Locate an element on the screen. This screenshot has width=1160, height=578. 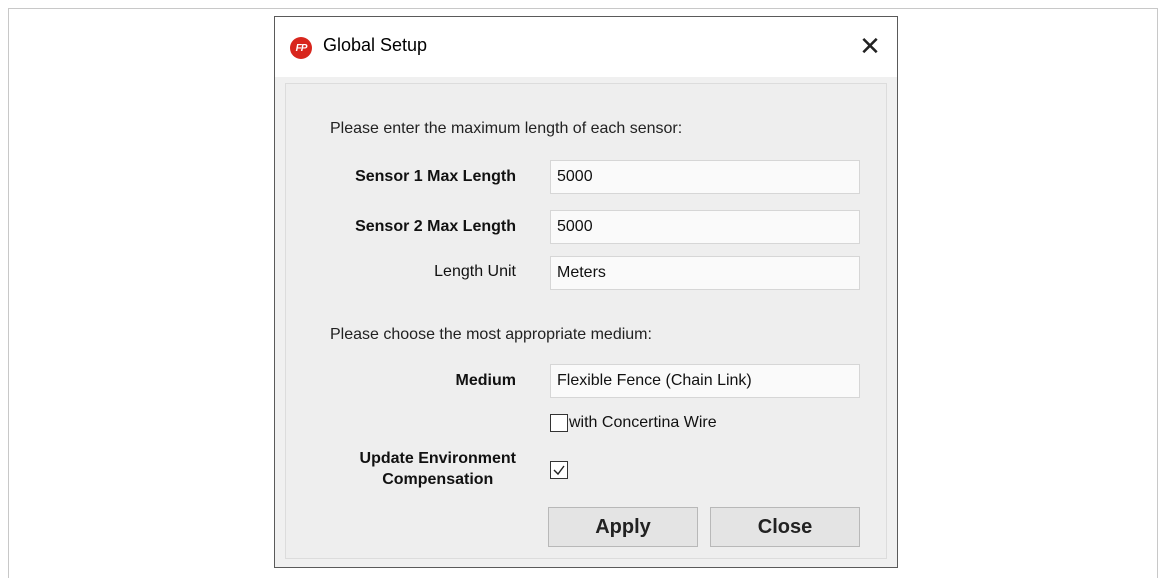
sensor1-label: Sensor 1 Max Length is located at coordinates (435, 176).